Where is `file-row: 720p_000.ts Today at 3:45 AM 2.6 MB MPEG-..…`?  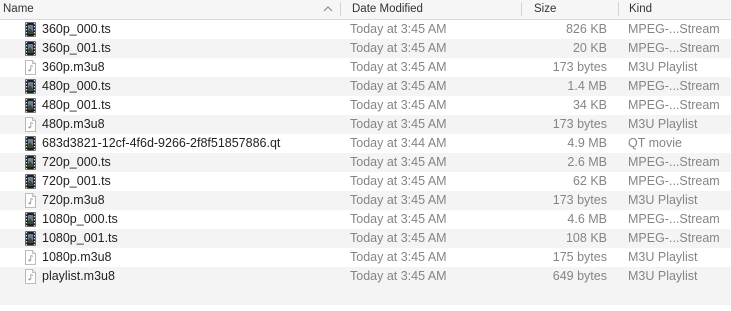 file-row: 720p_000.ts Today at 3:45 AM 2.6 MB MPEG-..… is located at coordinates (365, 162).